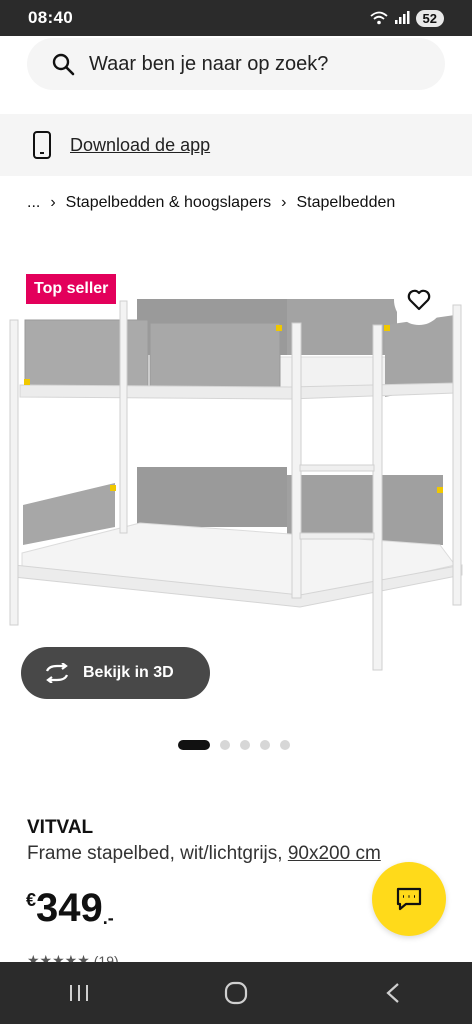  Describe the element at coordinates (42, 145) in the screenshot. I see `phone-icon` at that location.